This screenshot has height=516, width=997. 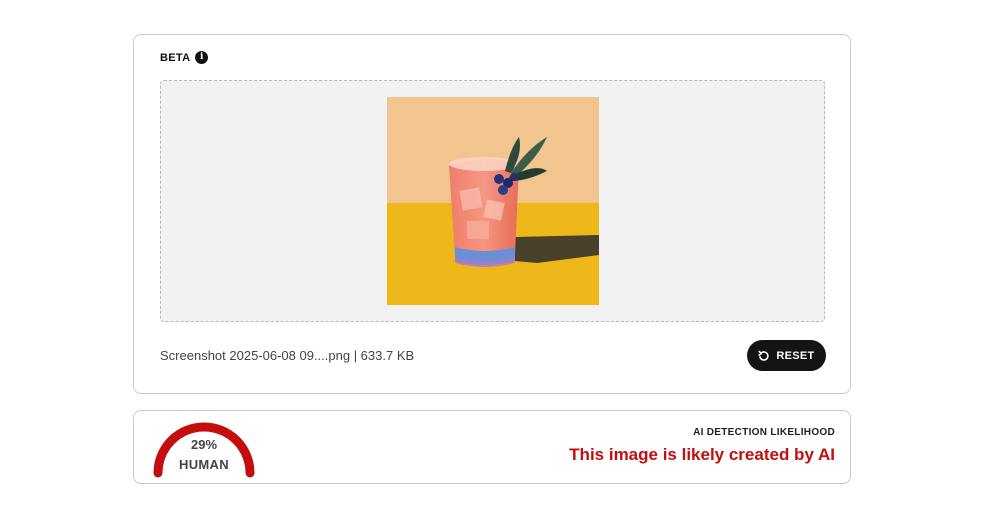 I want to click on likelihood-label: AI DETECTION LIKELIHOOD, so click(x=764, y=432).